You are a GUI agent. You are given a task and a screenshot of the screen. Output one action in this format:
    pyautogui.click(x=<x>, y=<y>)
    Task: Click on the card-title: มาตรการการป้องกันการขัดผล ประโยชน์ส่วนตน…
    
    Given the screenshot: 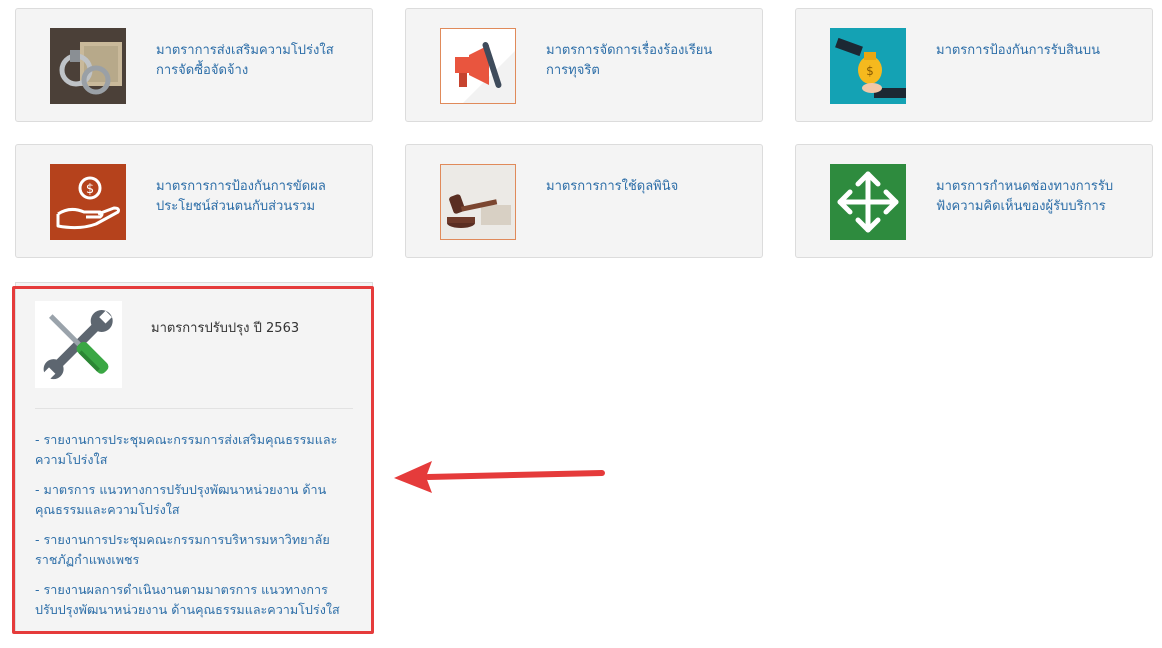 What is the action you would take?
    pyautogui.click(x=254, y=197)
    